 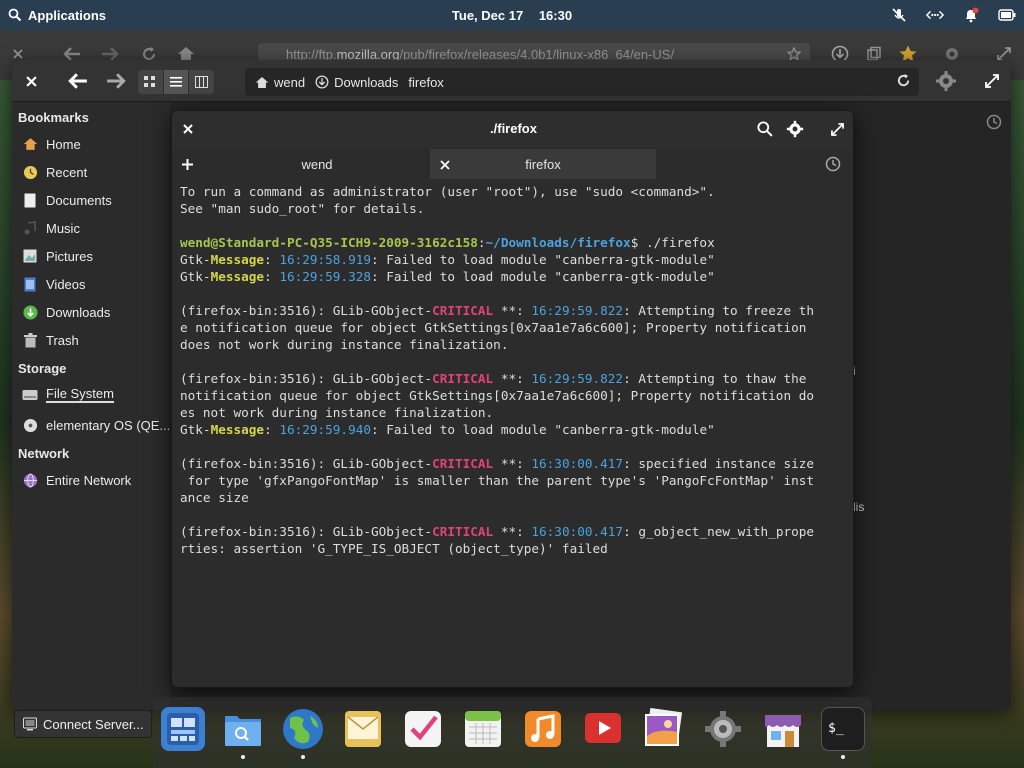 I want to click on log-timestamp: 16:29:59.822, so click(x=577, y=310).